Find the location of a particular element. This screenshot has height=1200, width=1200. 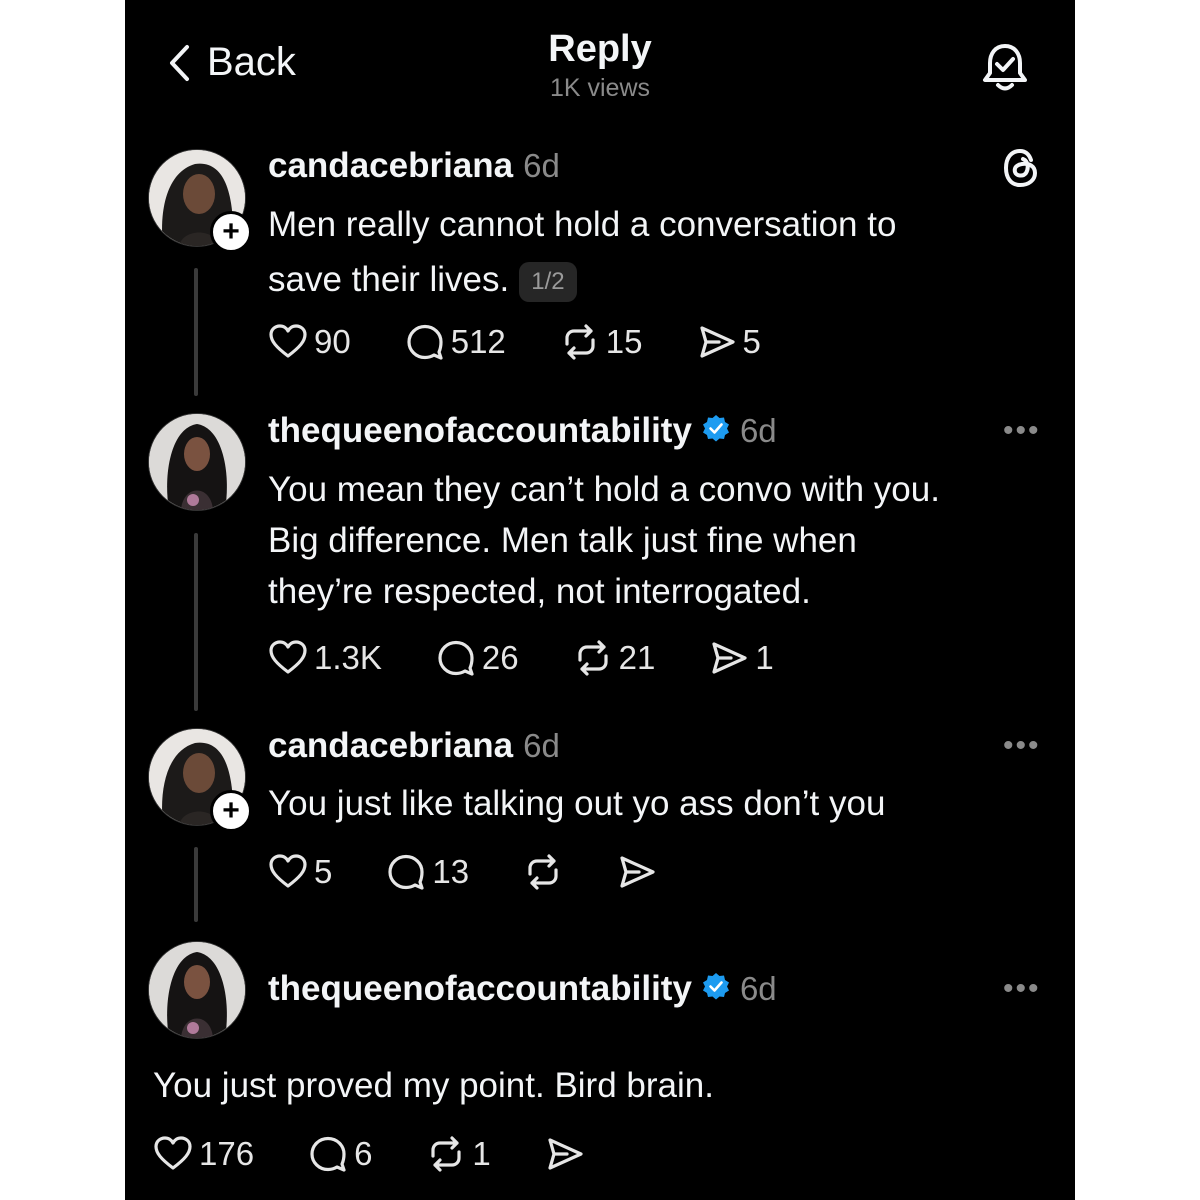

reply-count: 512 is located at coordinates (478, 341).